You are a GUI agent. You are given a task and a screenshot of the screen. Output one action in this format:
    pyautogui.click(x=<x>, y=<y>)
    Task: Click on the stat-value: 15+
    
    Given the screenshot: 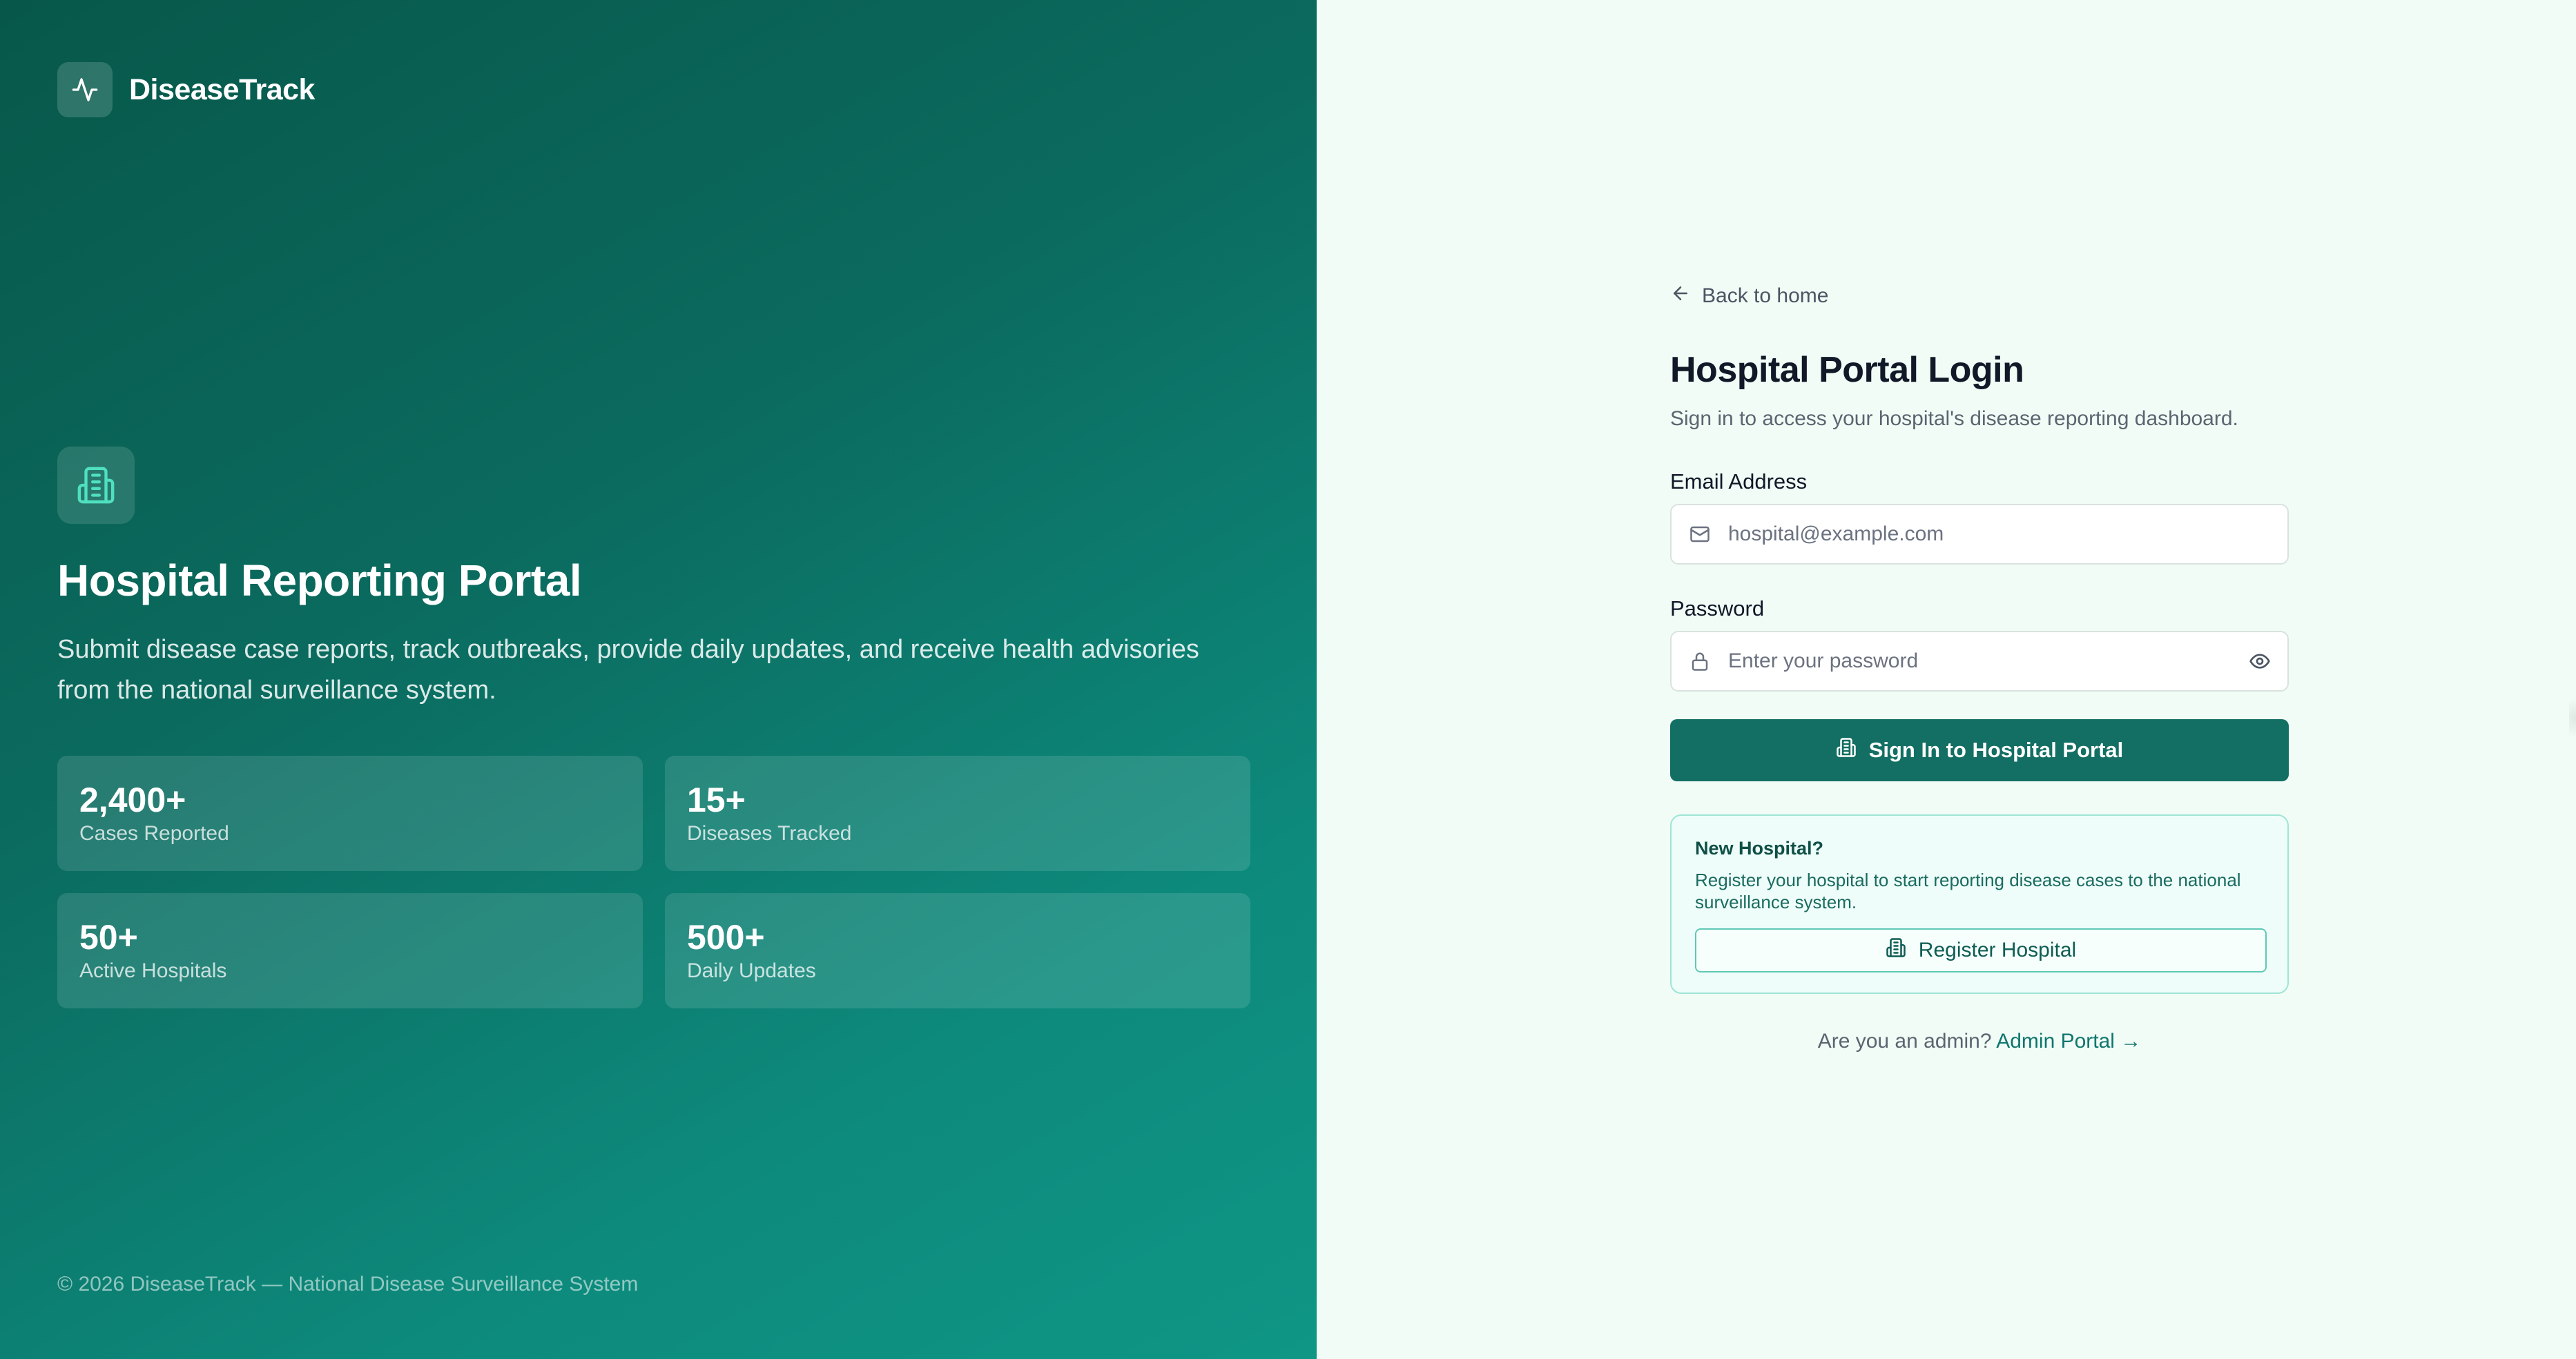 What is the action you would take?
    pyautogui.click(x=717, y=800)
    